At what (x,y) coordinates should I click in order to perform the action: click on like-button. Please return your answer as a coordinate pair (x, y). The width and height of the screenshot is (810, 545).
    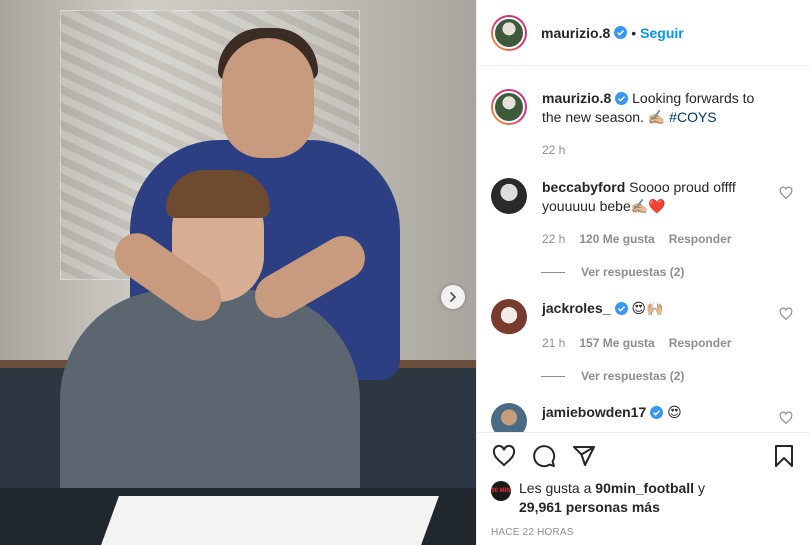
    Looking at the image, I should click on (504, 456).